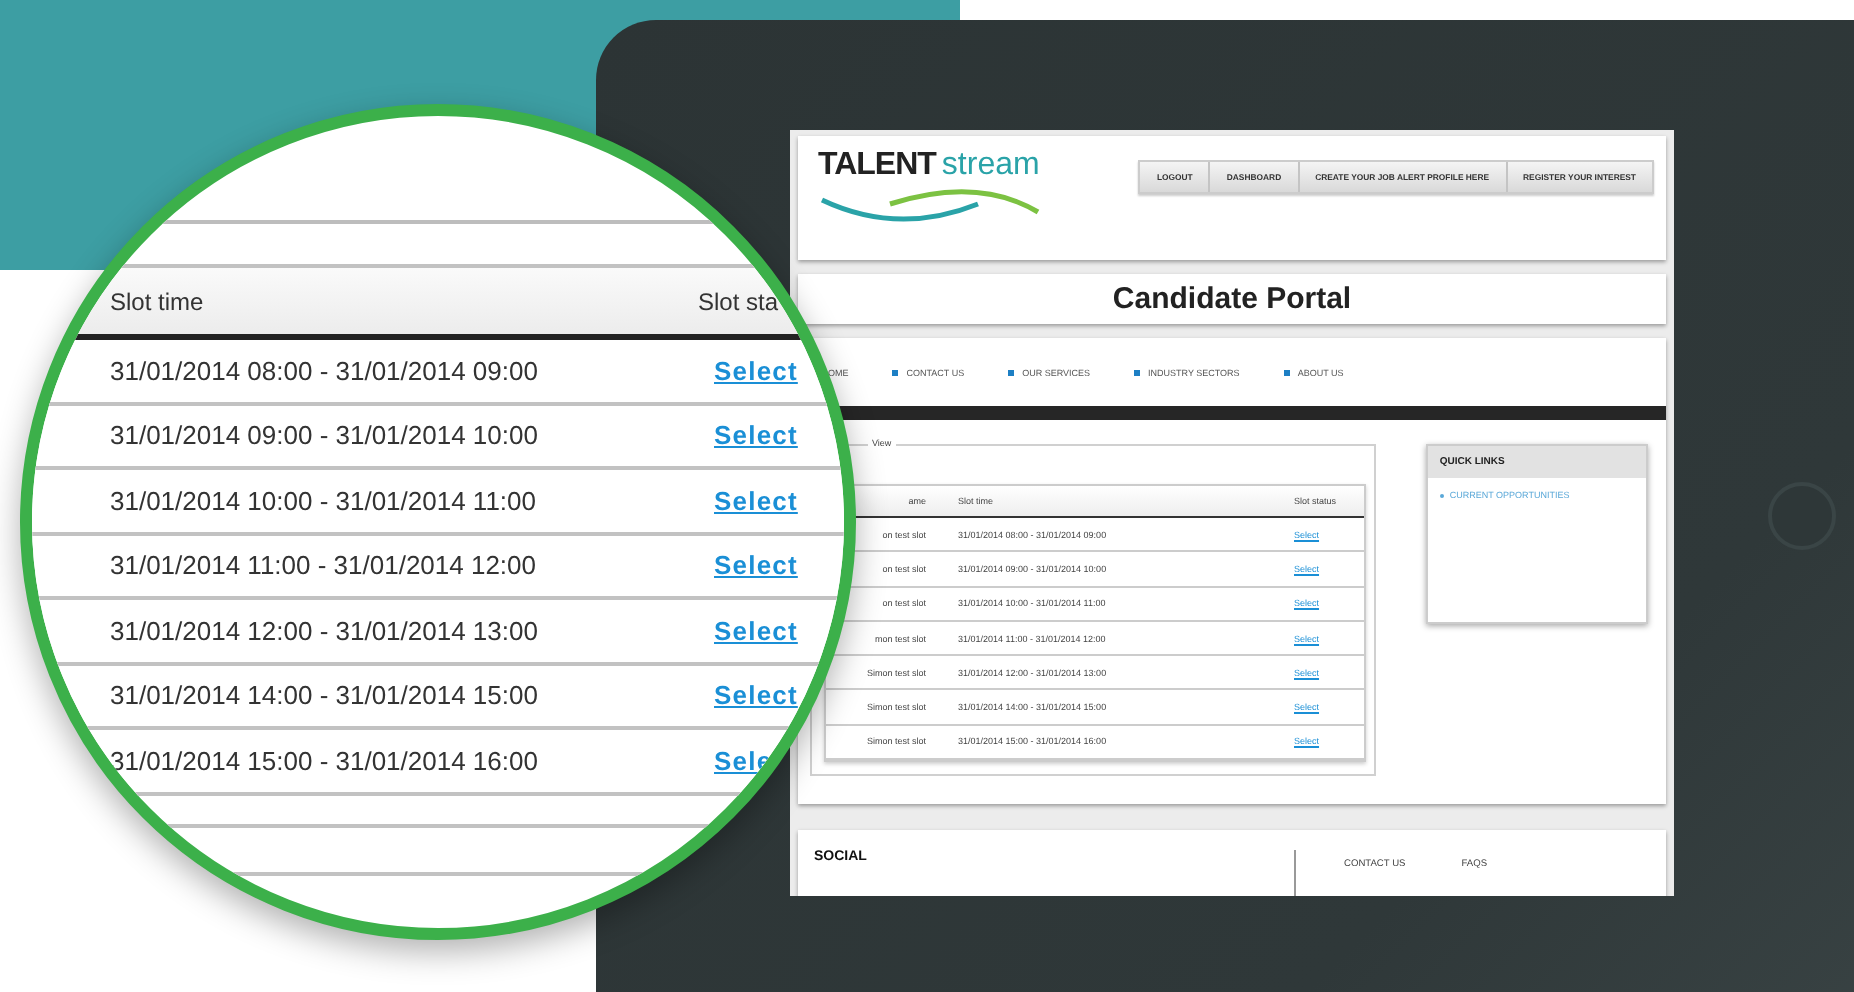 This screenshot has height=992, width=1854. Describe the element at coordinates (325, 760) in the screenshot. I see `table-cell-text: 31/01/2014 15:00 - 31/01/2014 16:00` at that location.